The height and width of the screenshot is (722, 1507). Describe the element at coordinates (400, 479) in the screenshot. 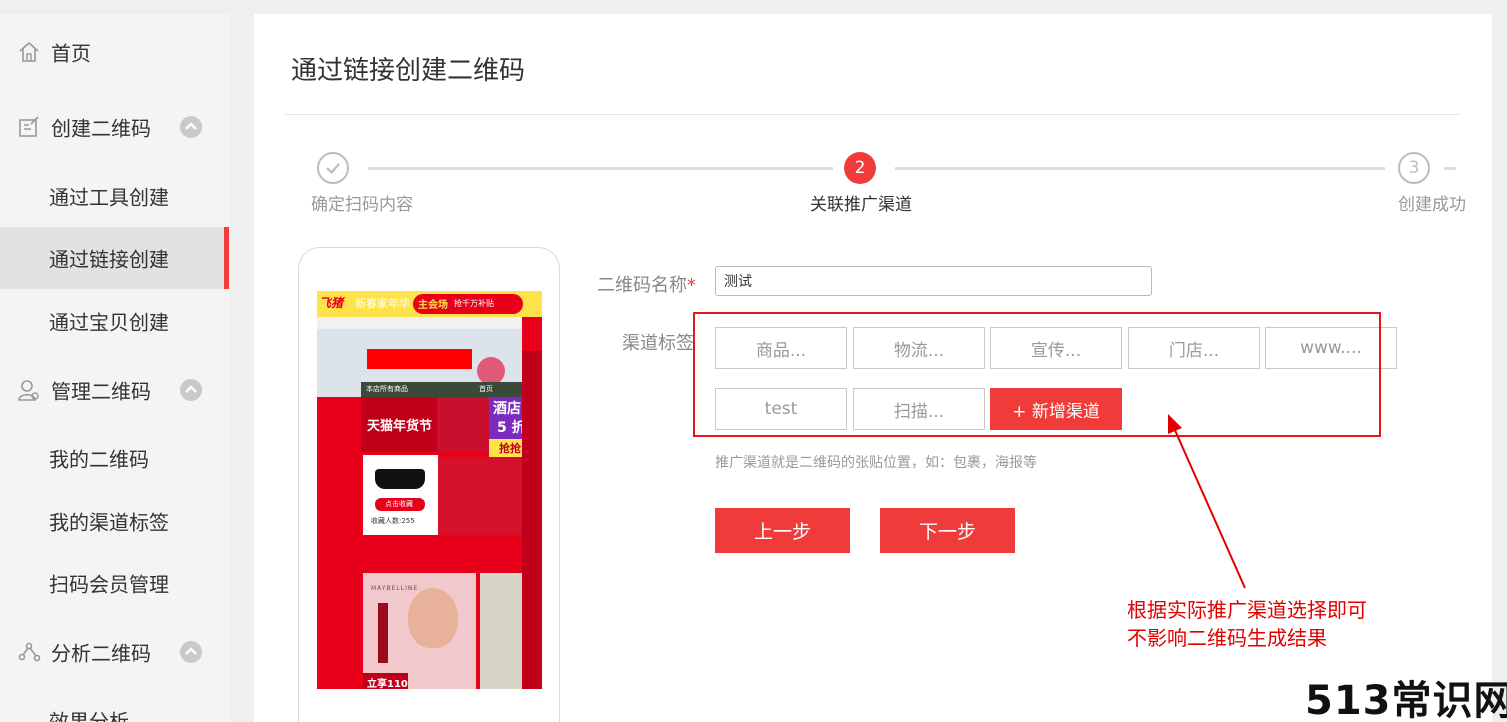

I see `tmall-cat-icon` at that location.